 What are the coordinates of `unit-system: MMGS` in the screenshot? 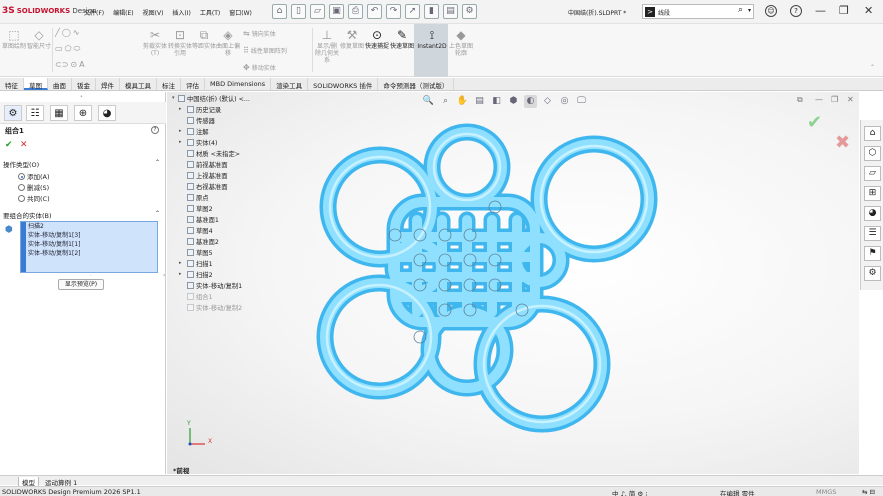 It's located at (826, 492).